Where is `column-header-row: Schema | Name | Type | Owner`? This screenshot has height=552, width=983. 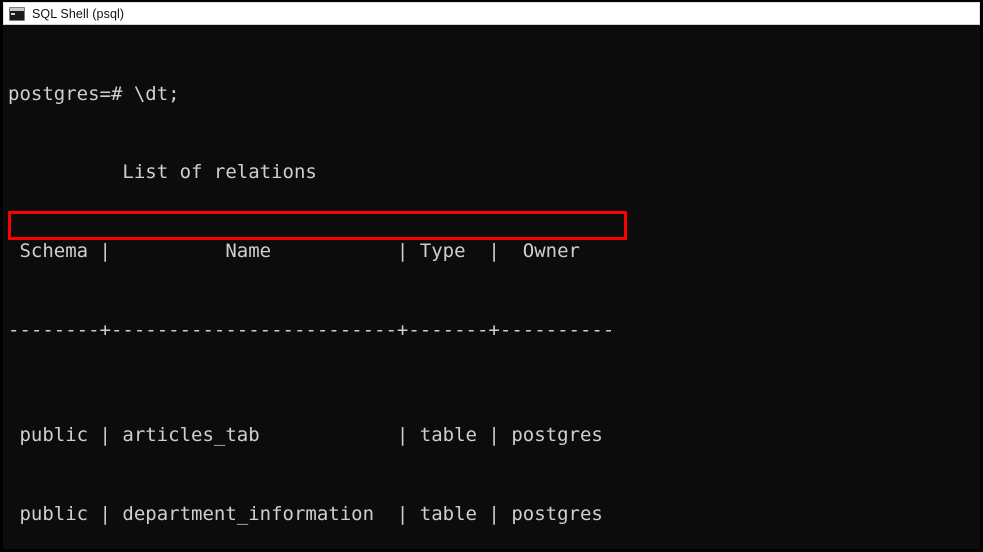
column-header-row: Schema | Name | Type | Owner is located at coordinates (294, 251).